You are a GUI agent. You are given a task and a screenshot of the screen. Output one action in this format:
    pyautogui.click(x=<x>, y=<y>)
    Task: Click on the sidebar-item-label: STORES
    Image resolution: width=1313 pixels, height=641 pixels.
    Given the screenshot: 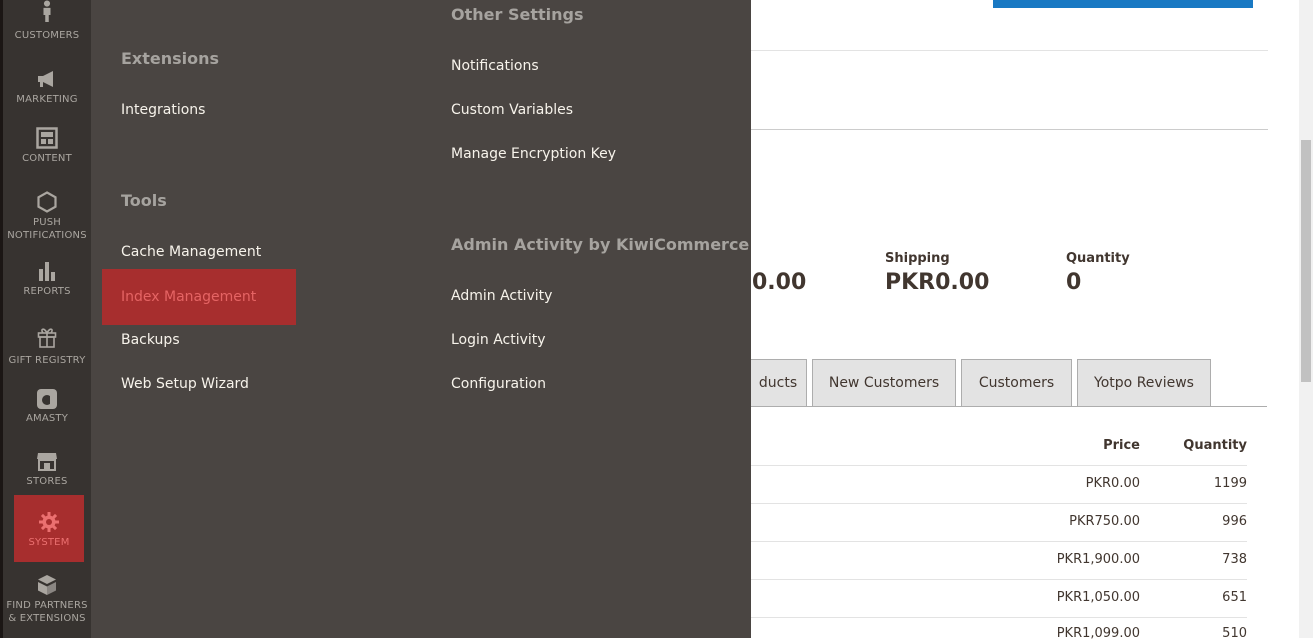 What is the action you would take?
    pyautogui.click(x=47, y=481)
    